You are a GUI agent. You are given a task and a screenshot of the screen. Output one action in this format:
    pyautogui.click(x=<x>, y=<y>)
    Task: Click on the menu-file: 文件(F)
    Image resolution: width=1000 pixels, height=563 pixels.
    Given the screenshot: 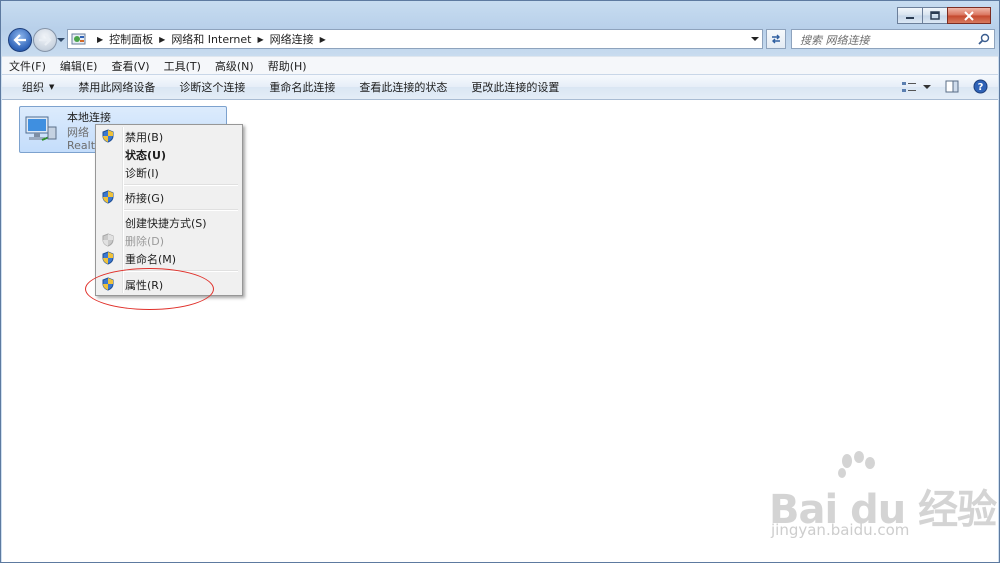 What is the action you would take?
    pyautogui.click(x=27, y=66)
    